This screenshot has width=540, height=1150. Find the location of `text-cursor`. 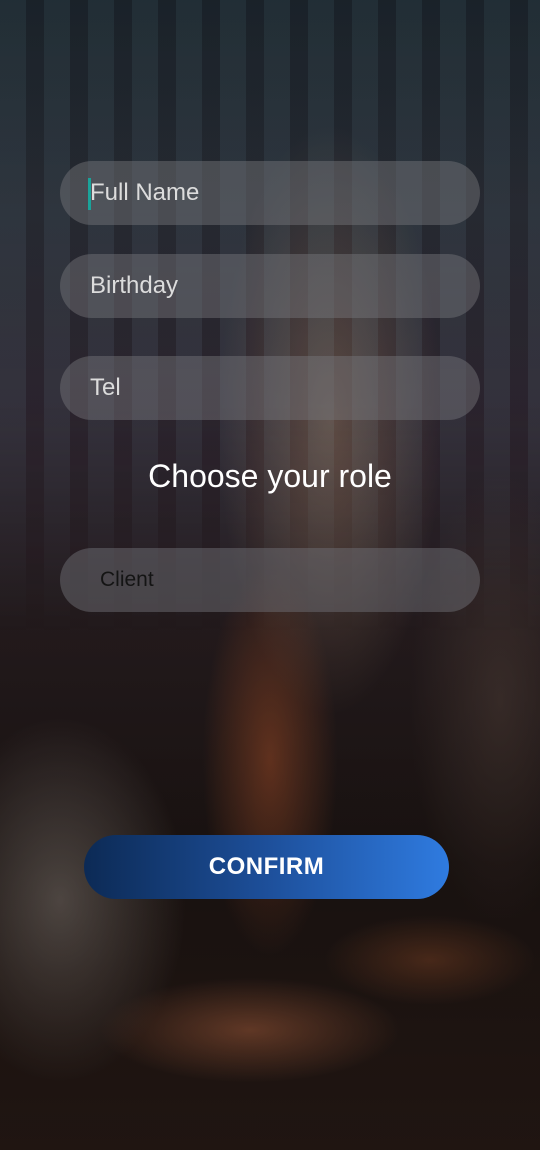

text-cursor is located at coordinates (89, 194).